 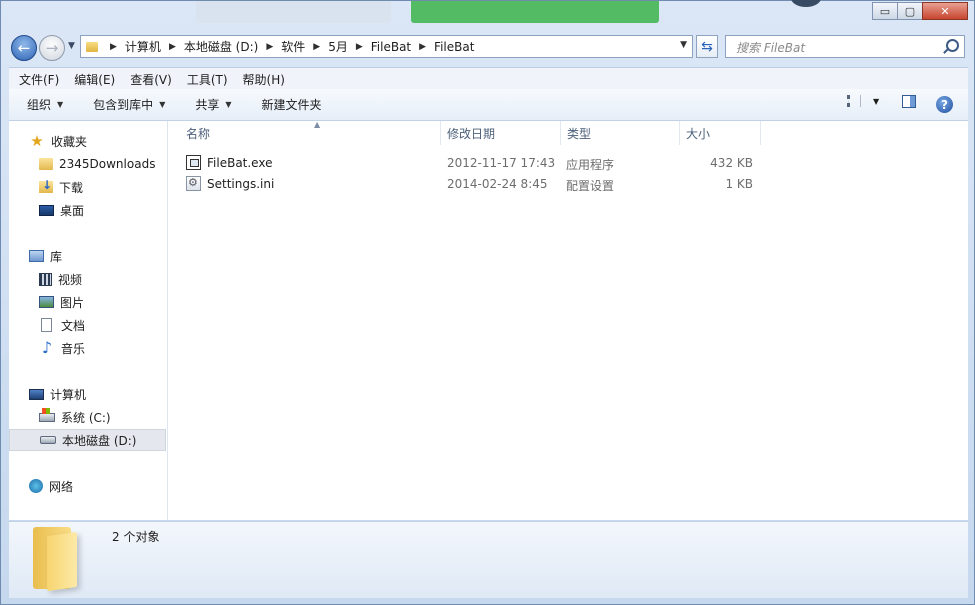 What do you see at coordinates (739, 184) in the screenshot?
I see `file-size: 1 KB` at bounding box center [739, 184].